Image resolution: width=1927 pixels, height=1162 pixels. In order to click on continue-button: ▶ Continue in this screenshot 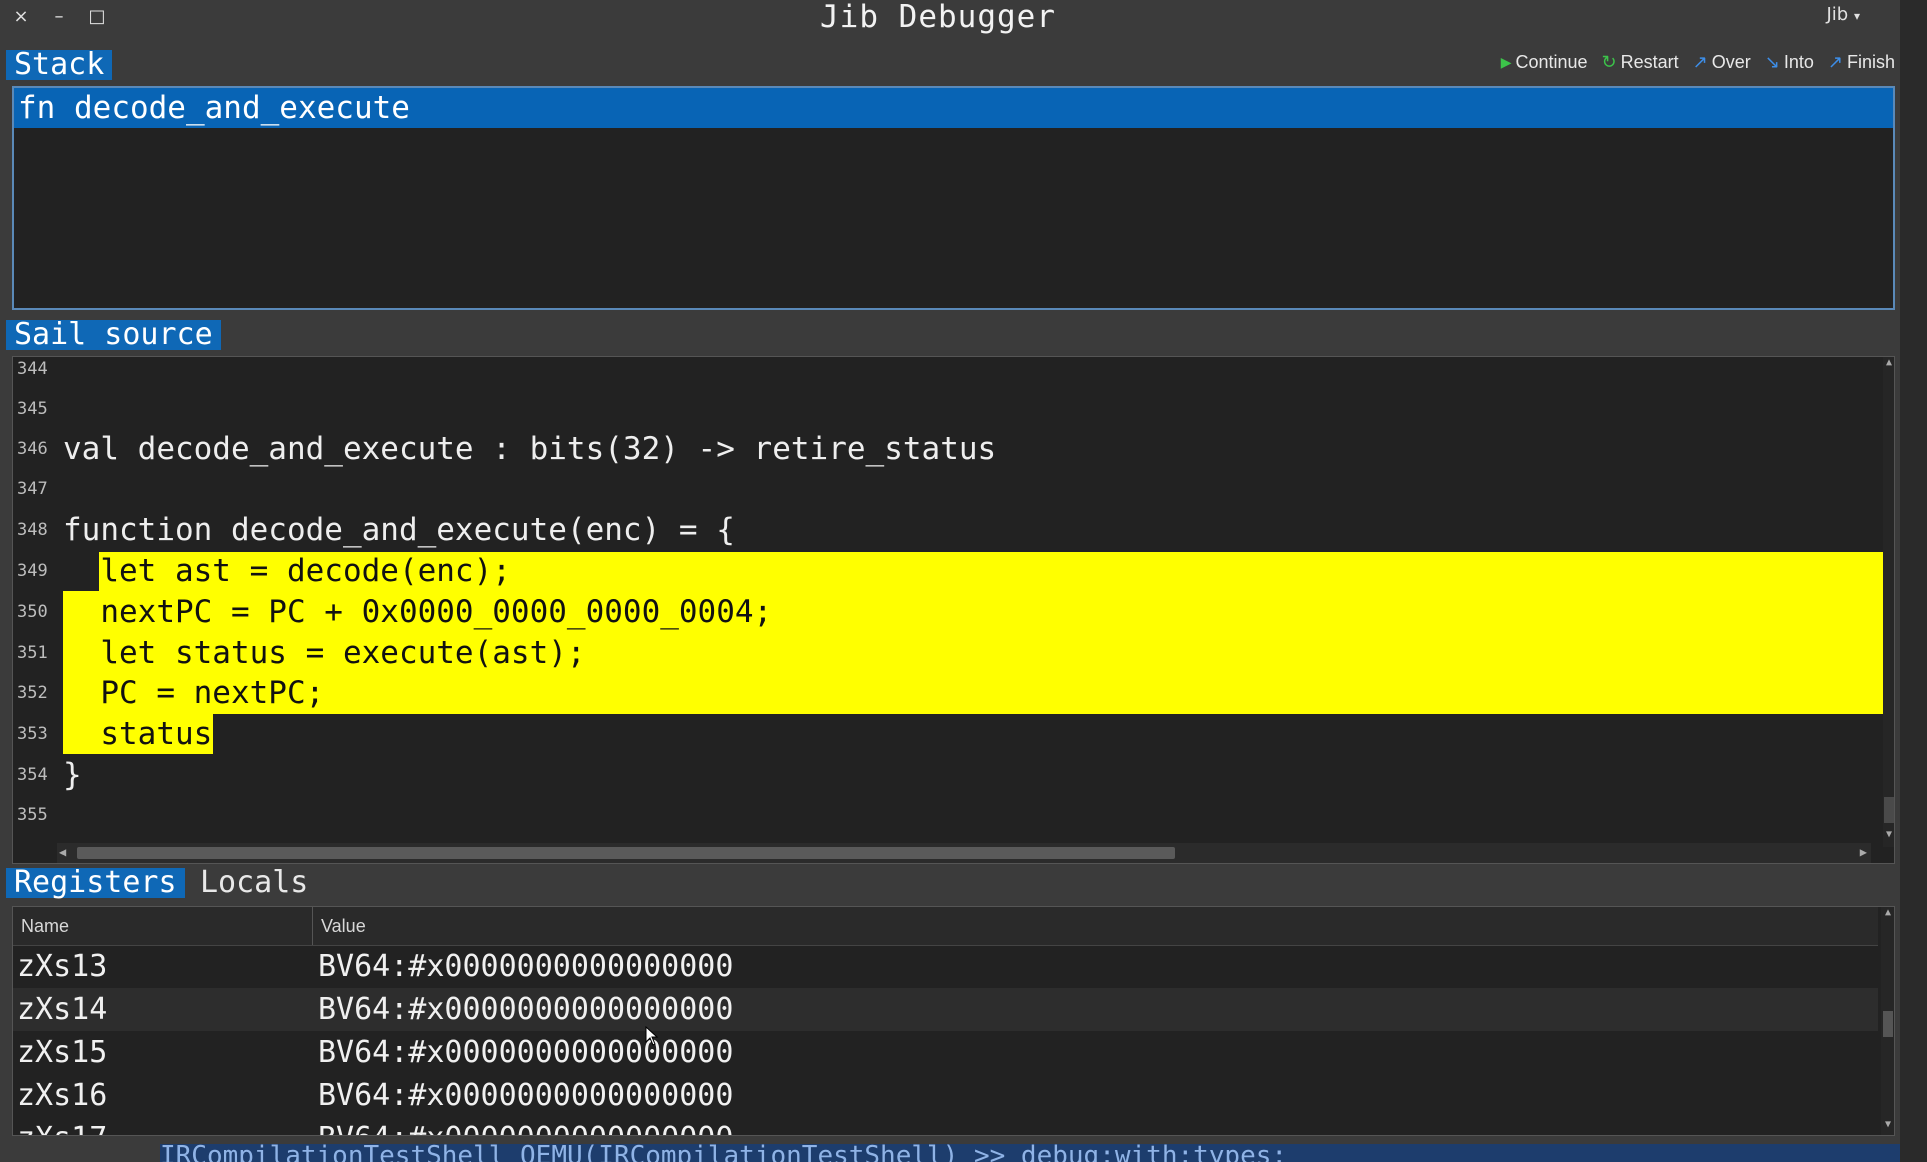, I will do `click(1544, 62)`.